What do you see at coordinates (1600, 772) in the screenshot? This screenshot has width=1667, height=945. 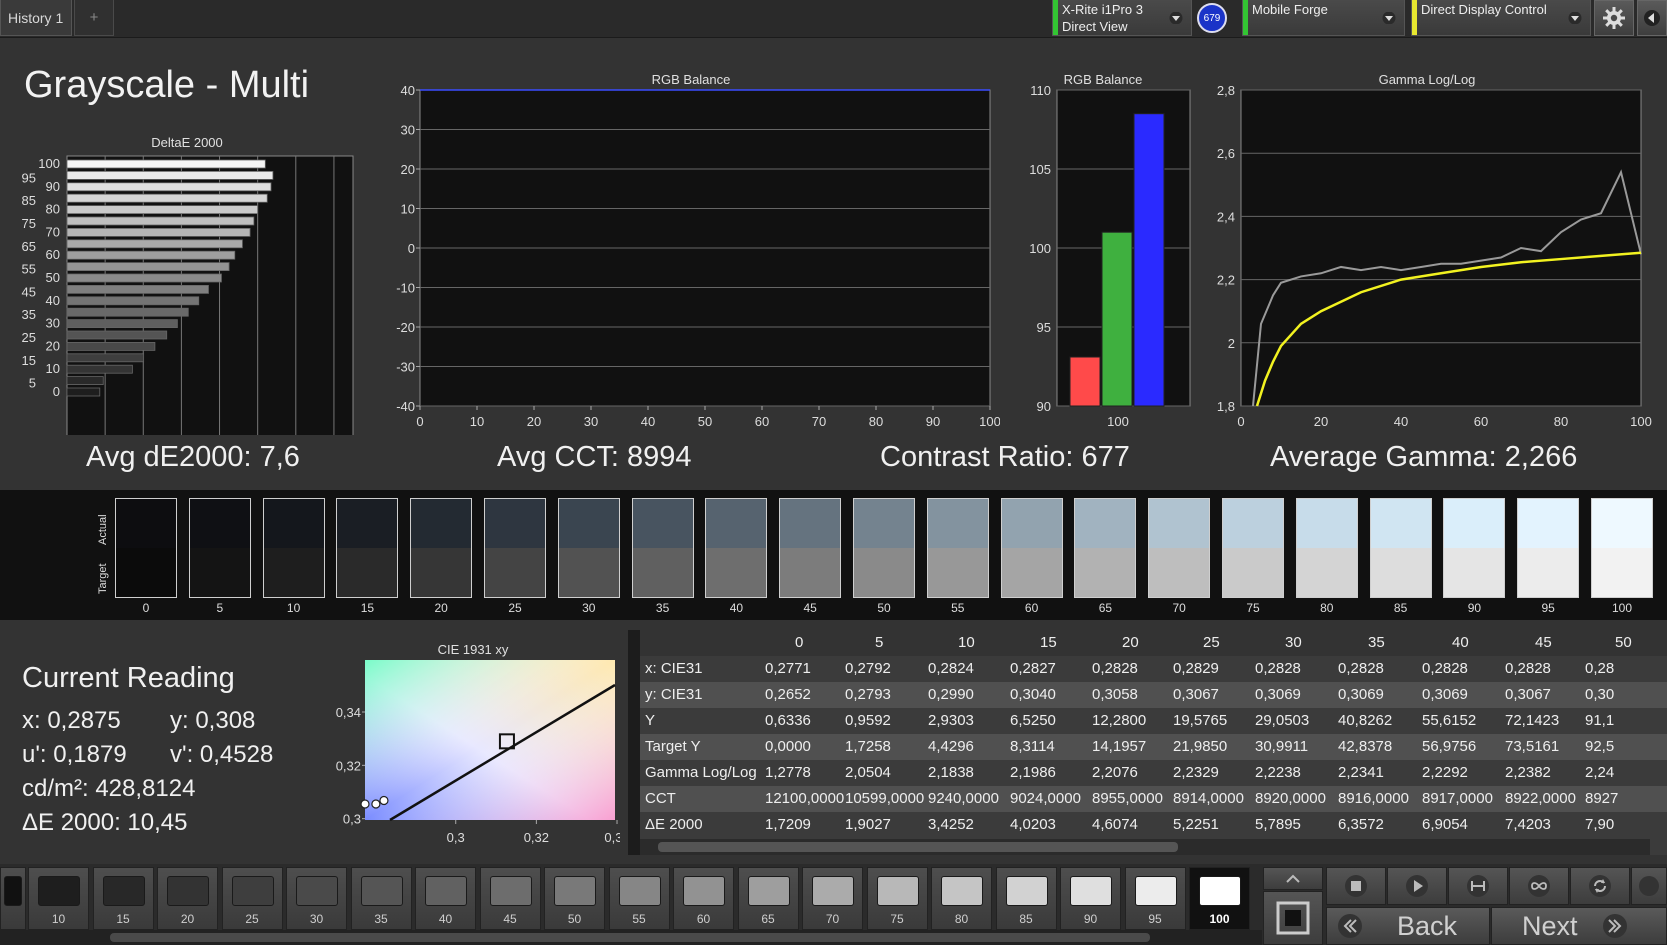 I see `table-cell: 2,24` at bounding box center [1600, 772].